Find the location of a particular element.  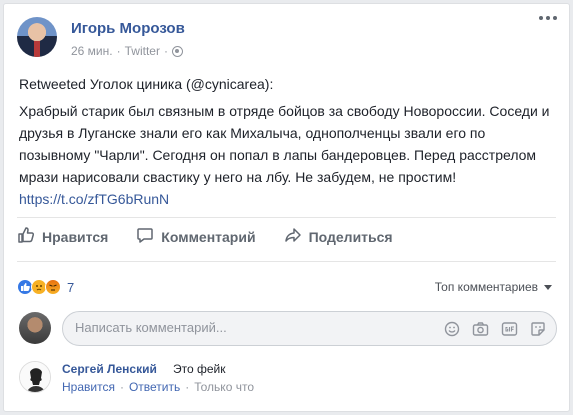

share-label: Поделиться is located at coordinates (350, 236).